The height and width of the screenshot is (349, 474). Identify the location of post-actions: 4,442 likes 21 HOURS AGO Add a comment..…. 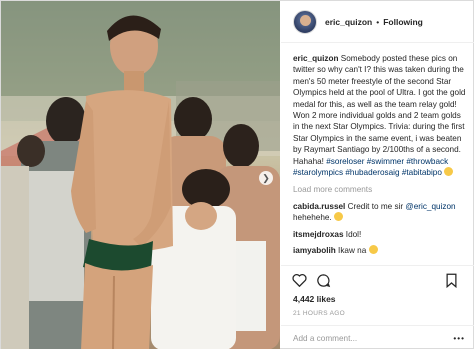
(377, 307).